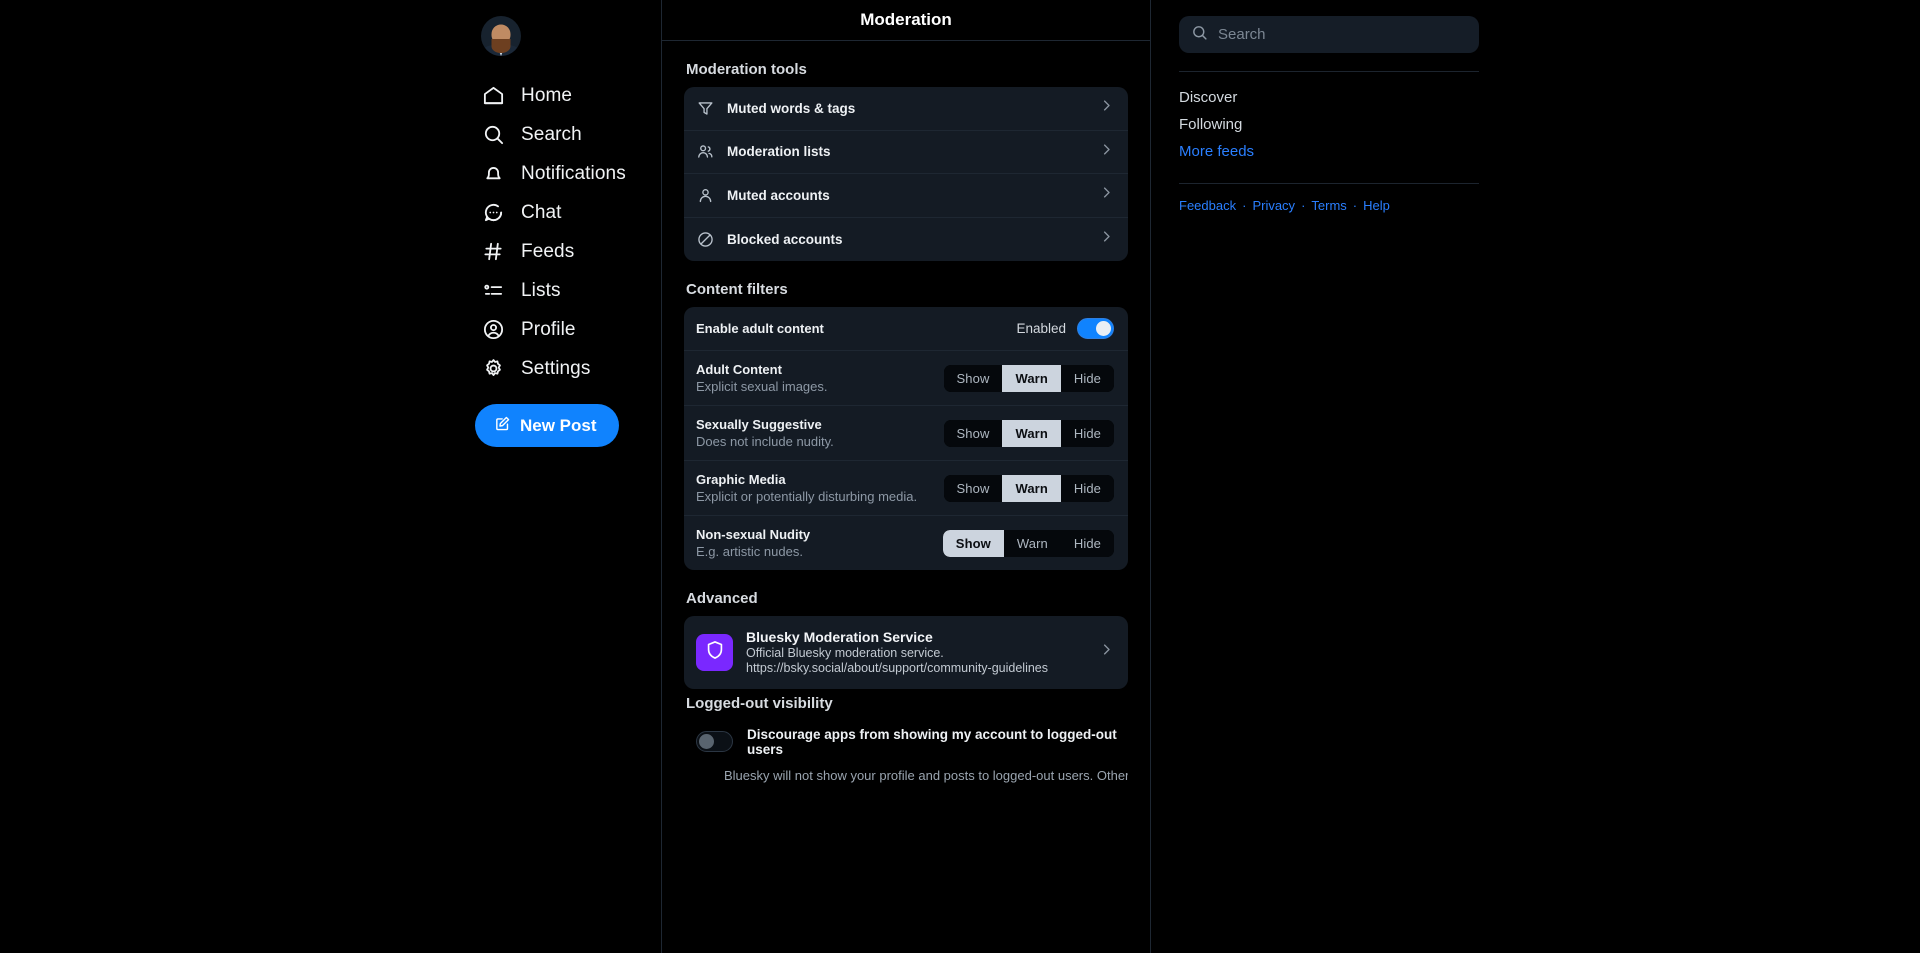 This screenshot has height=953, width=1920. Describe the element at coordinates (501, 36) in the screenshot. I see `avatar` at that location.